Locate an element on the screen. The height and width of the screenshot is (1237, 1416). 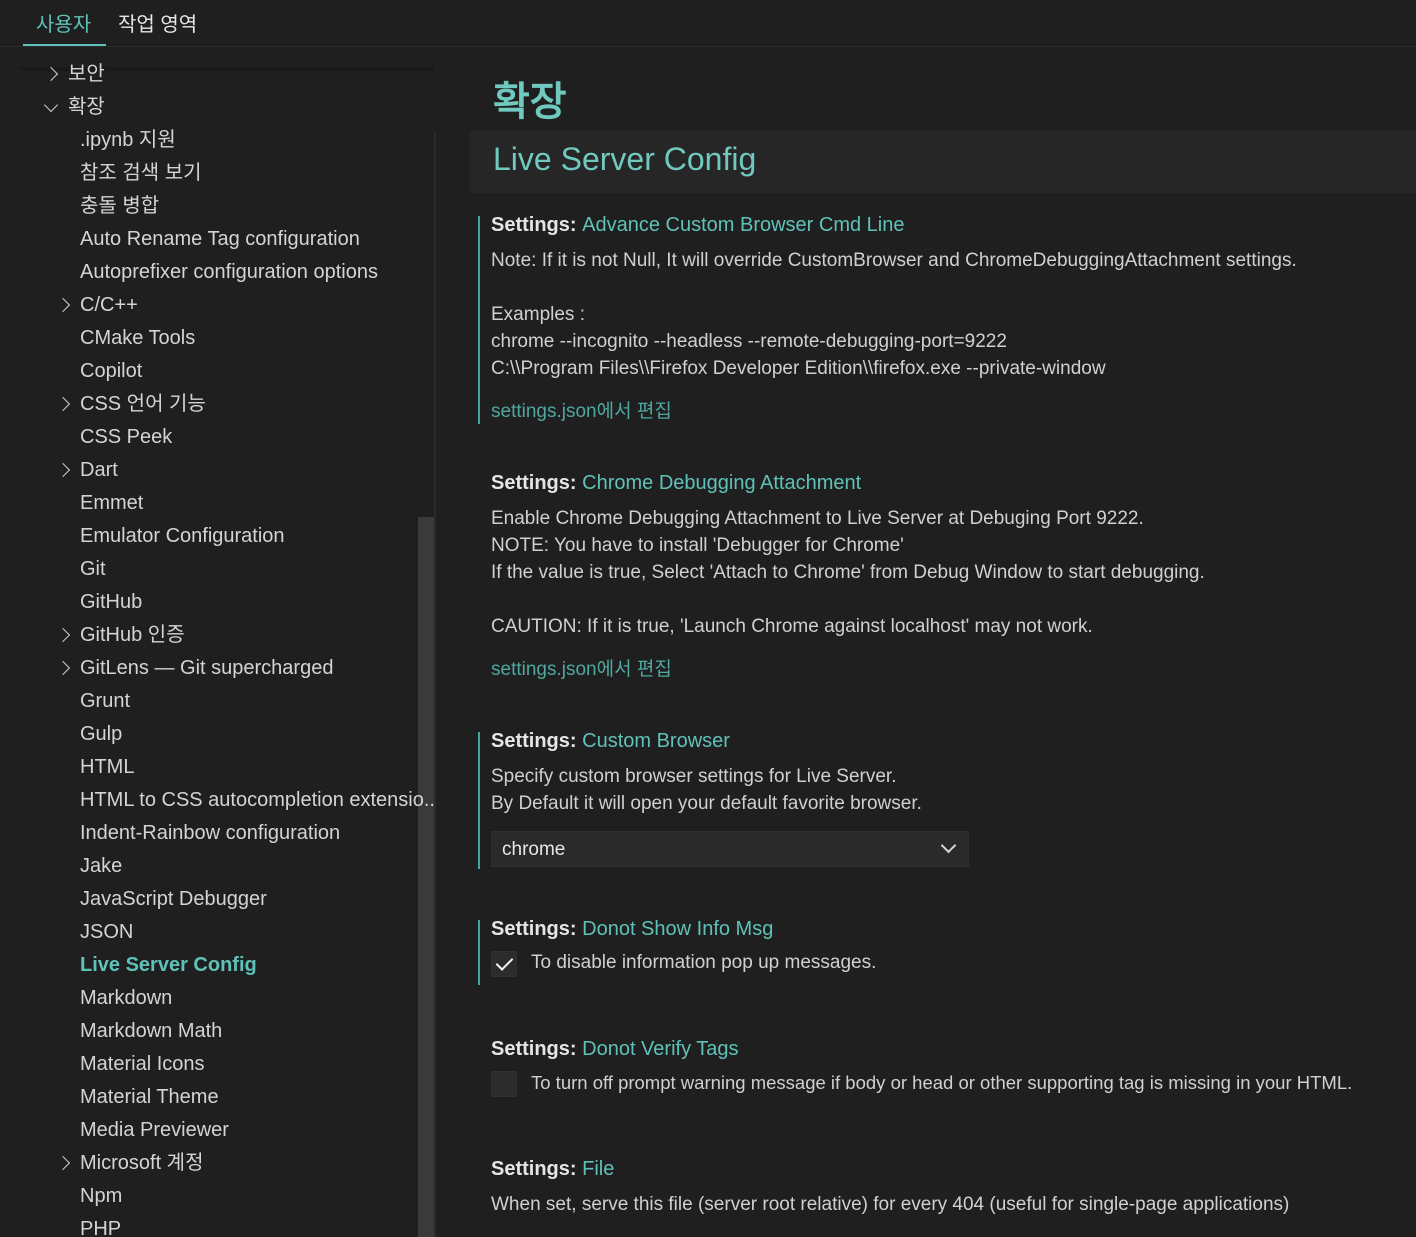
toc-item-ipynb-지원: .ipynb 지원 is located at coordinates (128, 140).